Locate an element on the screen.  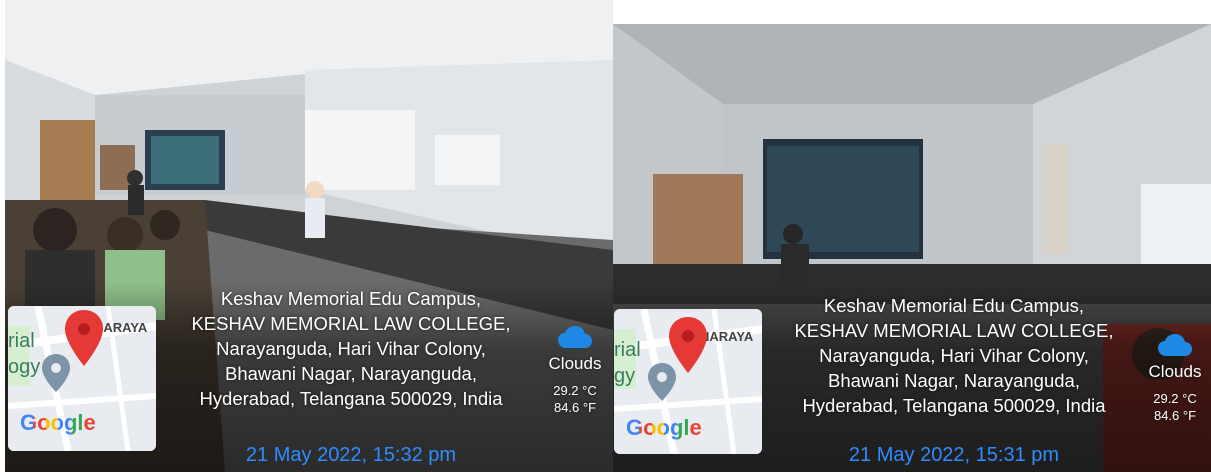
map-label-fragment-2: ogy is located at coordinates (24, 367).